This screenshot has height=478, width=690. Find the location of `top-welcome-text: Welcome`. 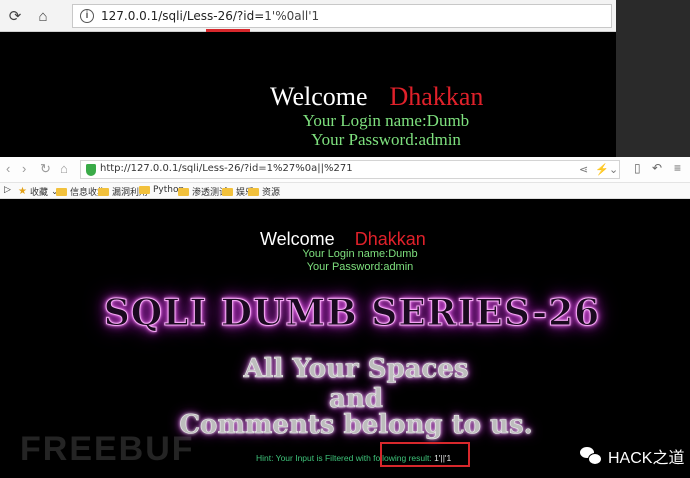

top-welcome-text: Welcome is located at coordinates (319, 96).